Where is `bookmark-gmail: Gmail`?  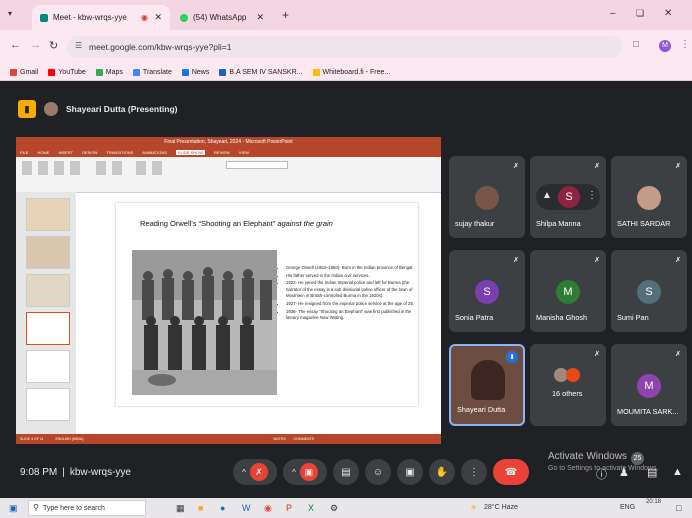 bookmark-gmail: Gmail is located at coordinates (24, 72).